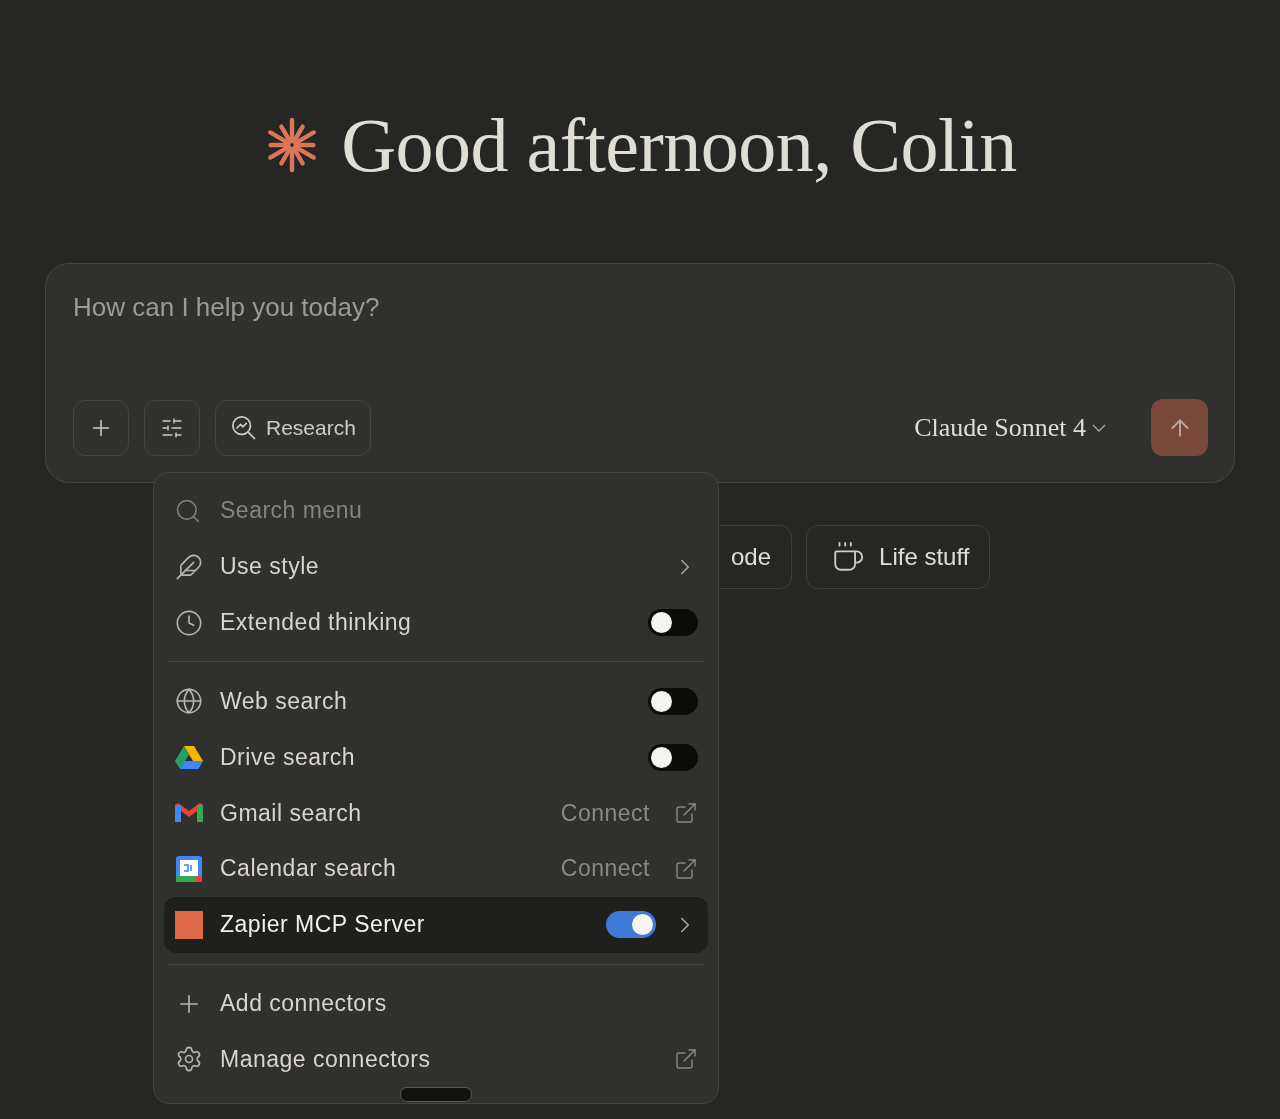 This screenshot has width=1280, height=1119. What do you see at coordinates (436, 701) in the screenshot?
I see `menu-item: Web search` at bounding box center [436, 701].